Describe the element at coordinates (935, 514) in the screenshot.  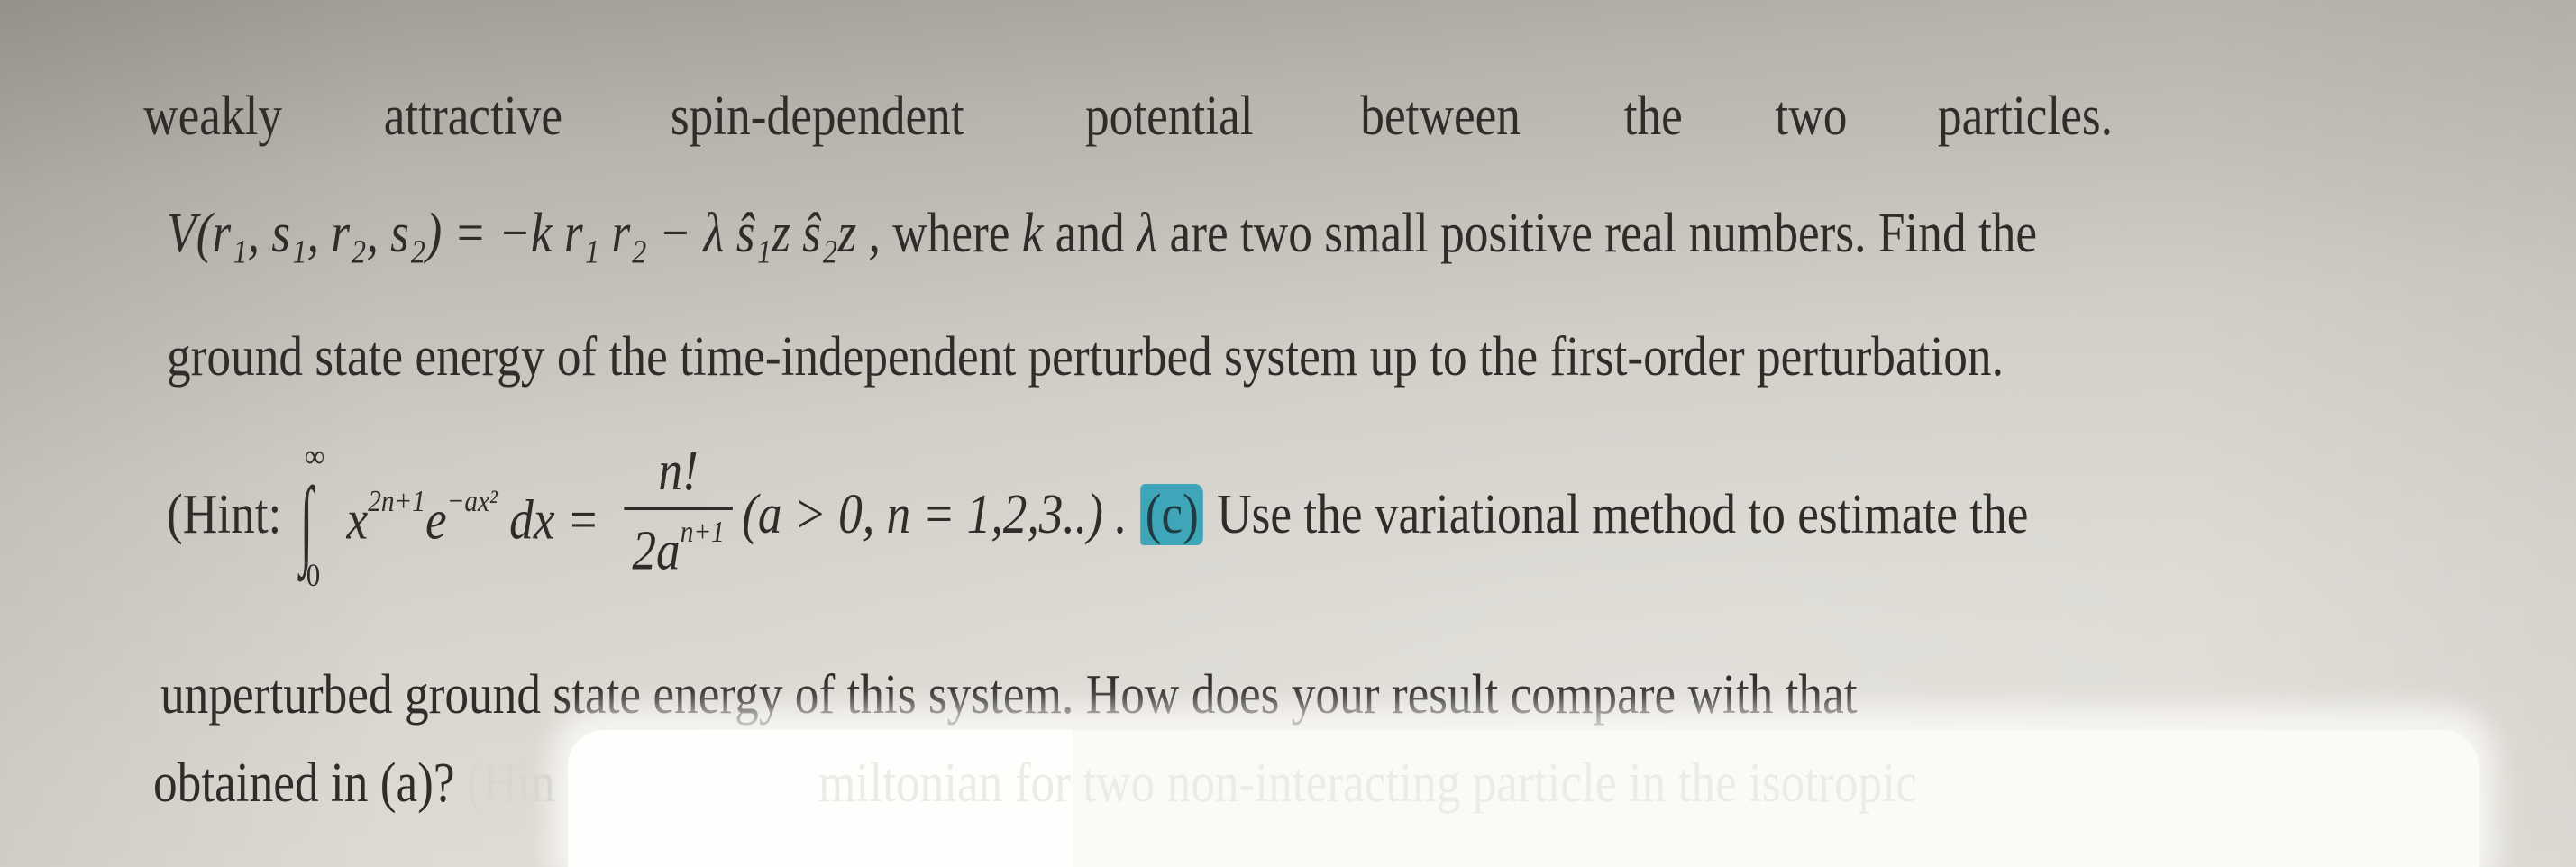
I see `hint-condition: (a > 0, n = 1,2,3..) .` at that location.